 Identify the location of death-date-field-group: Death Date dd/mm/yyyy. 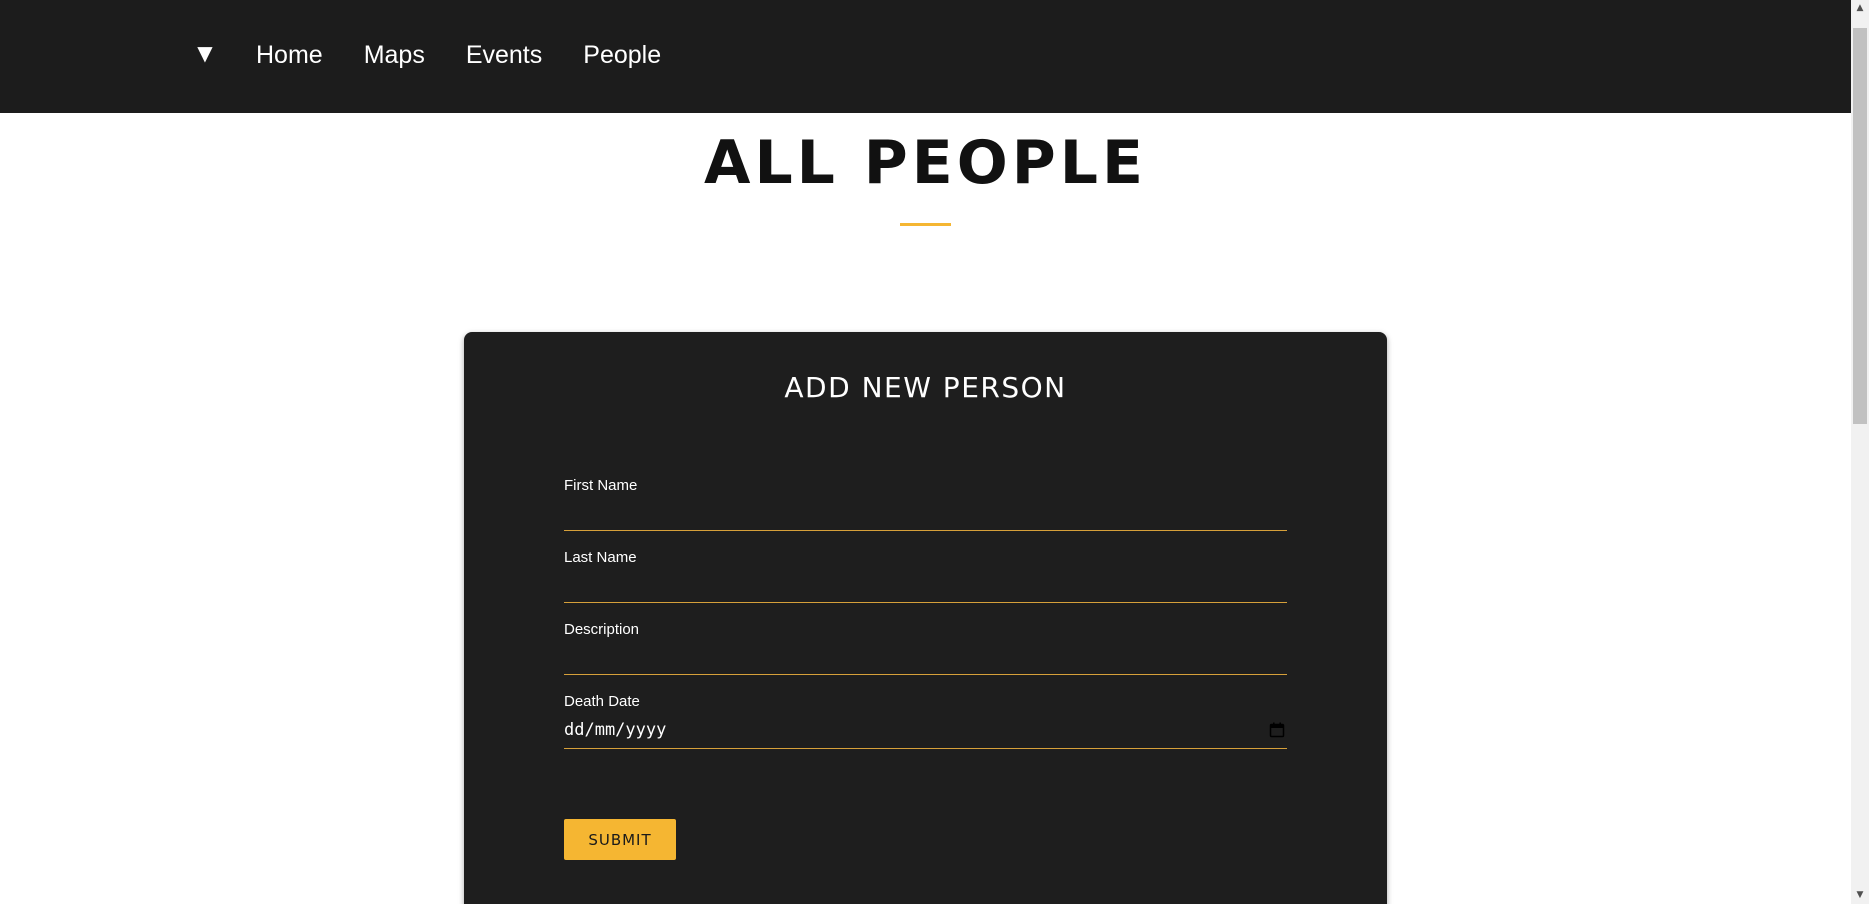
(925, 720).